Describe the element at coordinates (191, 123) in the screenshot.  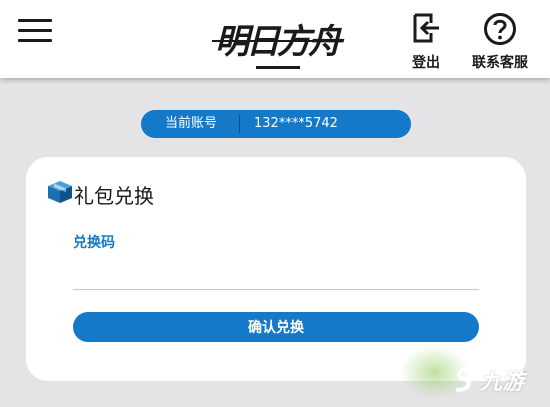
I see `account-label: 当前账号` at that location.